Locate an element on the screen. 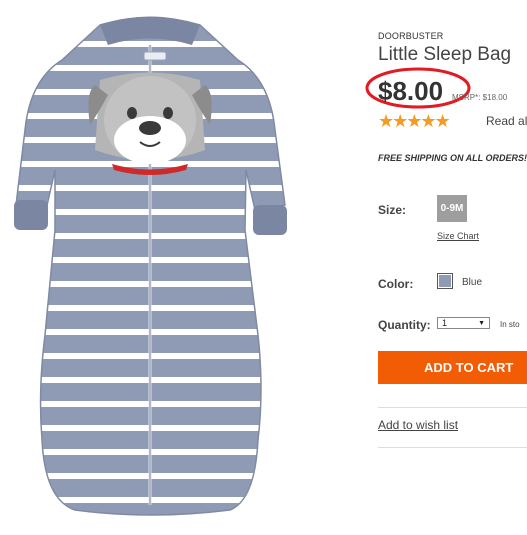  size-label: Size: is located at coordinates (392, 210).